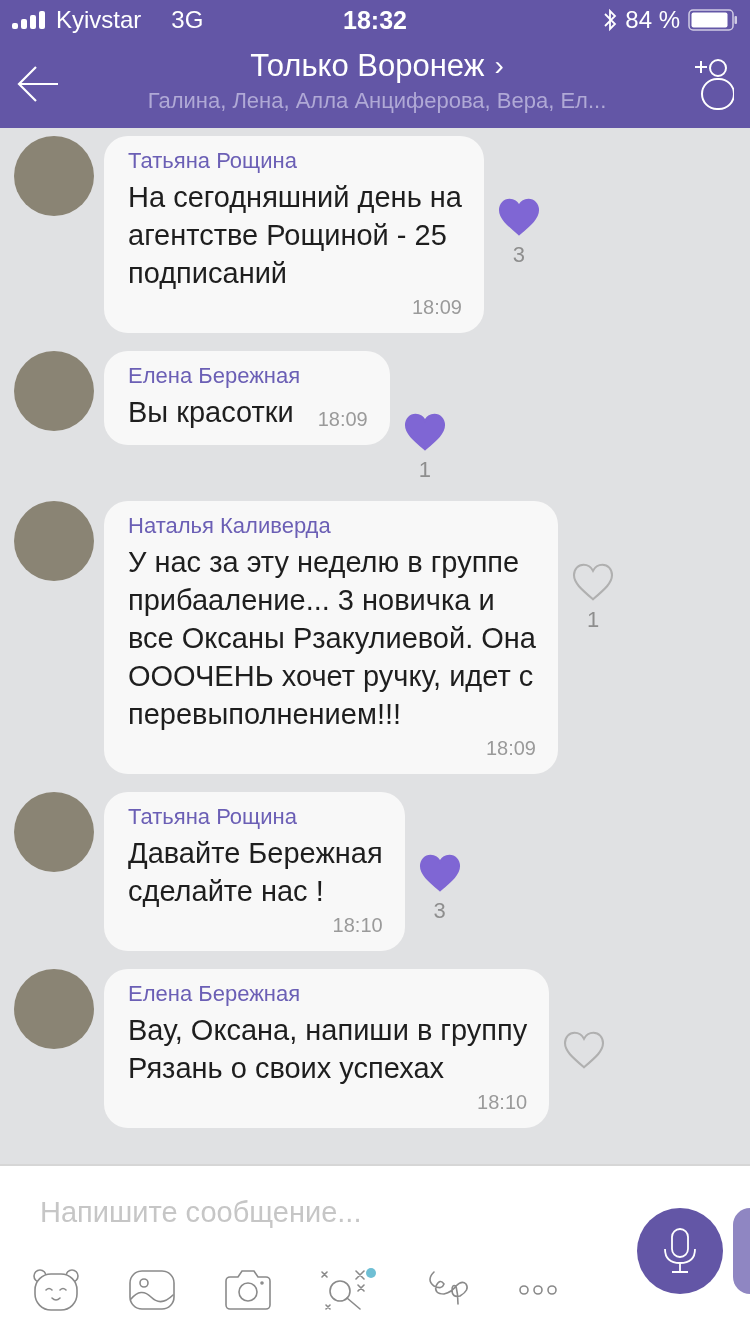 This screenshot has height=1334, width=750. I want to click on more-icon, so click(538, 1290).